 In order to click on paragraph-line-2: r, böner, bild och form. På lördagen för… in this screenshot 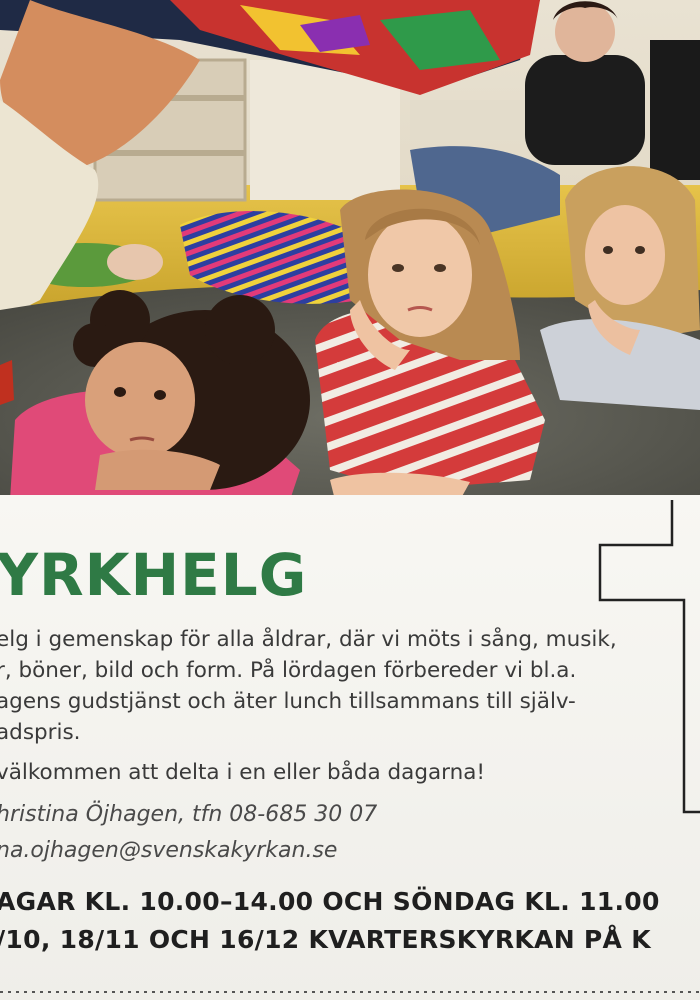, I will do `click(288, 670)`.